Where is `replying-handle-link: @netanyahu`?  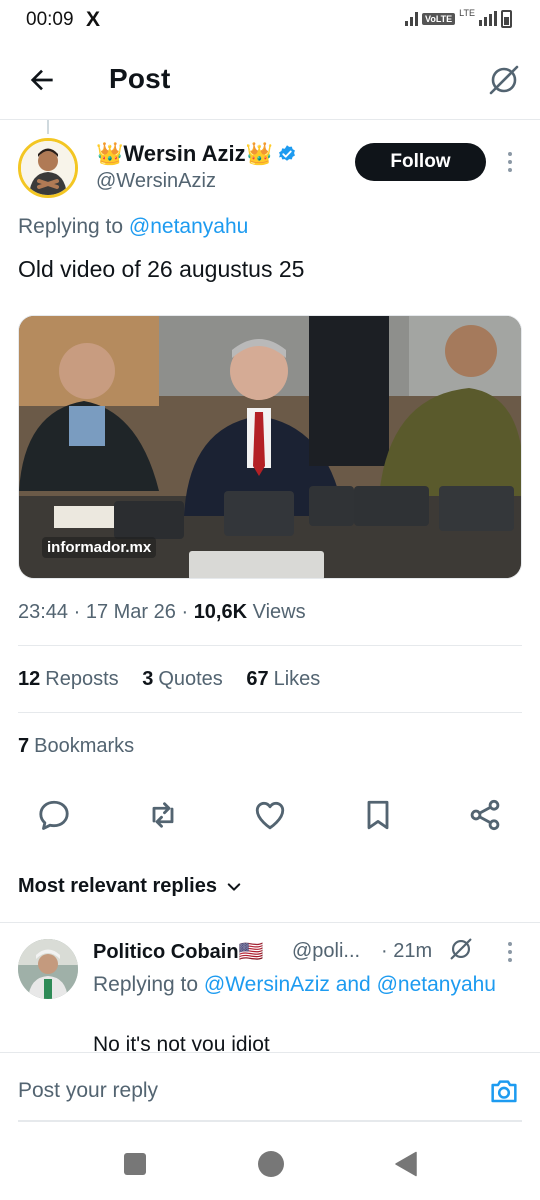 replying-handle-link: @netanyahu is located at coordinates (188, 226).